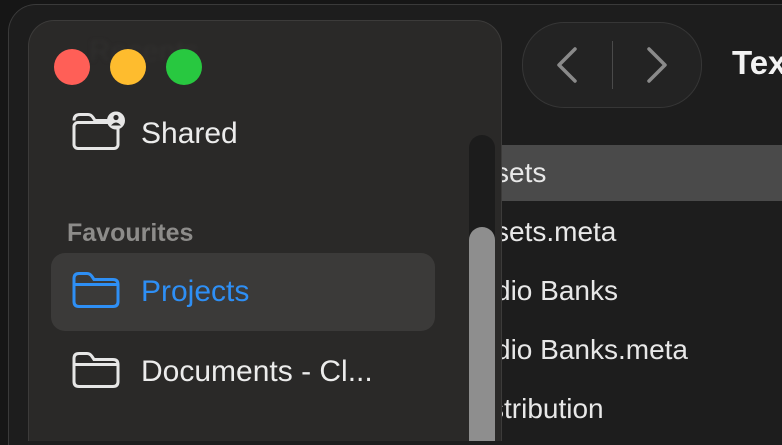  I want to click on file-row: dio Banks.meta, so click(631, 350).